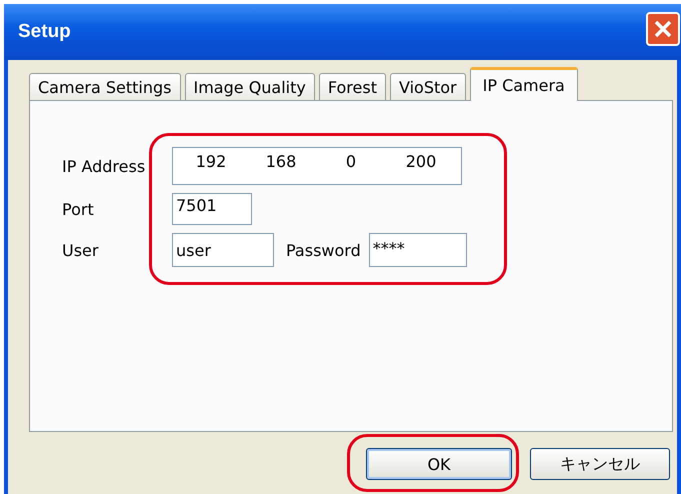 This screenshot has height=494, width=681. I want to click on port-field: 7501, so click(212, 209).